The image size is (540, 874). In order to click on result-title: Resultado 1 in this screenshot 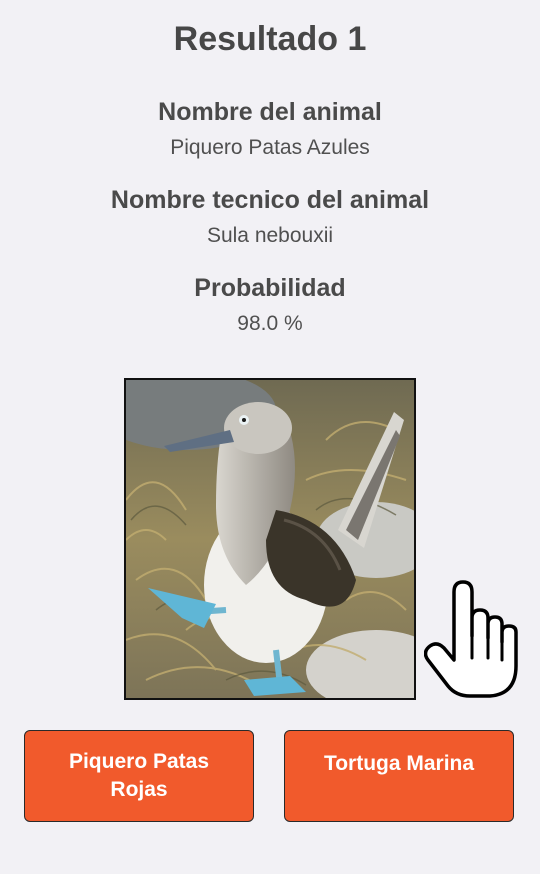, I will do `click(270, 39)`.